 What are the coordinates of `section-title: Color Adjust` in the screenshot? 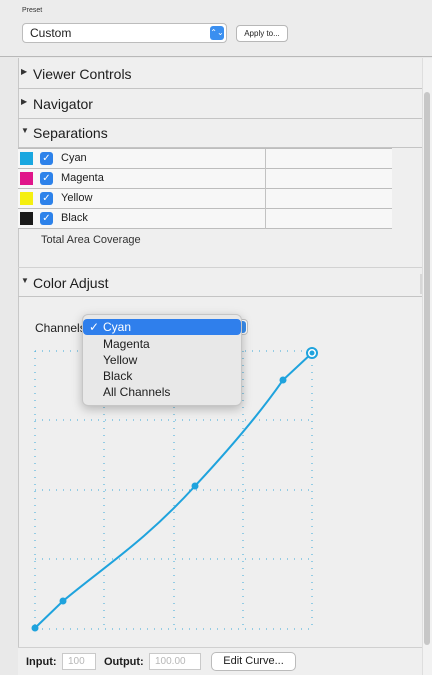 It's located at (71, 283).